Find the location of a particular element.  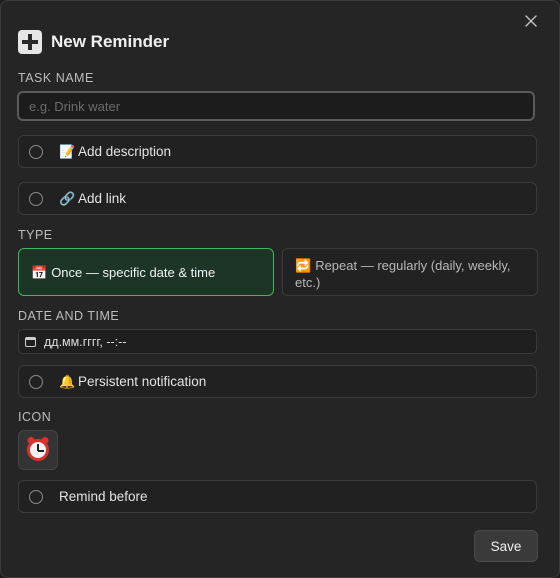

repeat-icon: 🔁 is located at coordinates (303, 265).